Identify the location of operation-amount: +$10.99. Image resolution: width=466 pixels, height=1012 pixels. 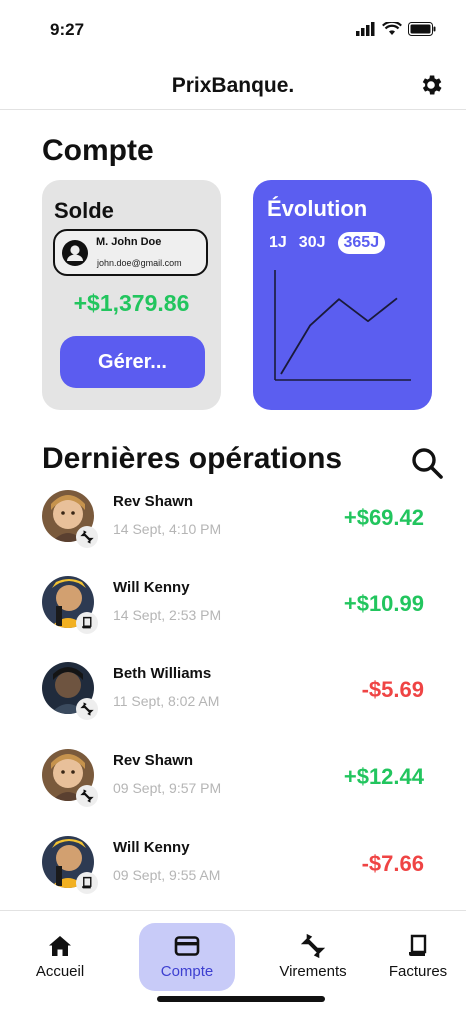
(383, 603).